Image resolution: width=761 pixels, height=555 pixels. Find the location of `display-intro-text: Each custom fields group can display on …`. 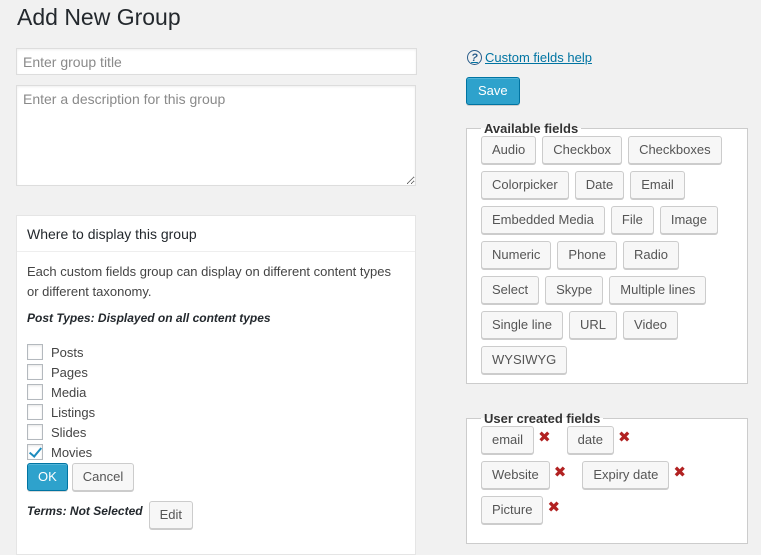

display-intro-text: Each custom fields group can display on … is located at coordinates (209, 281).